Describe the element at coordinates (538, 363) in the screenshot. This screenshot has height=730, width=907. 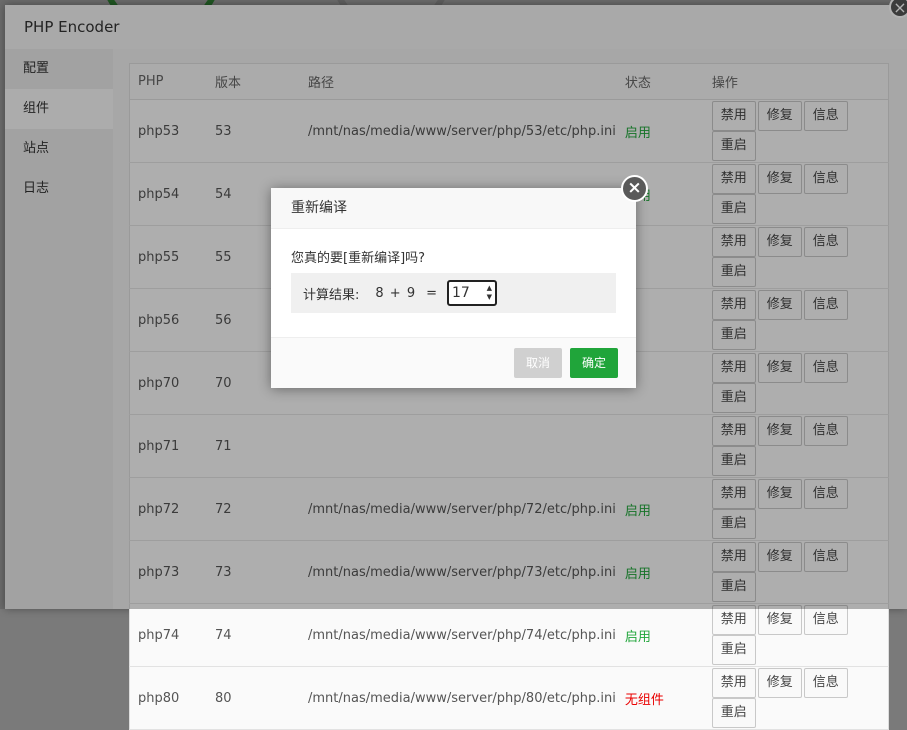
I see `cancel-button: 取消` at that location.